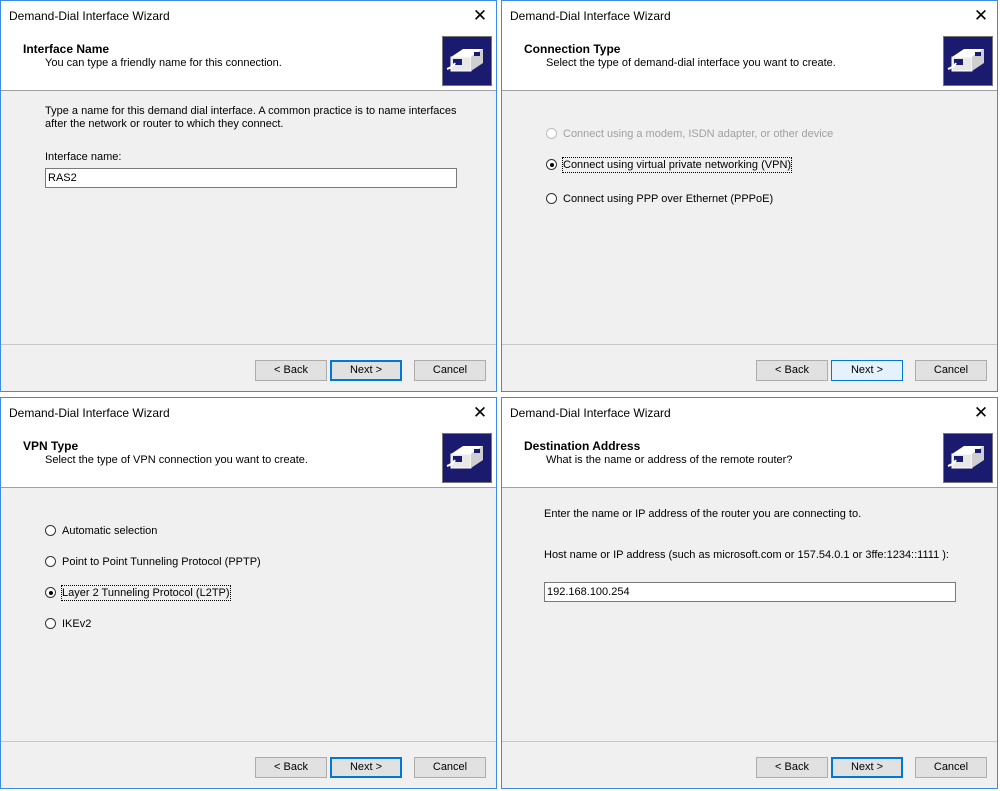 The height and width of the screenshot is (791, 1000). What do you see at coordinates (109, 531) in the screenshot?
I see `option-label: Automatic selection` at bounding box center [109, 531].